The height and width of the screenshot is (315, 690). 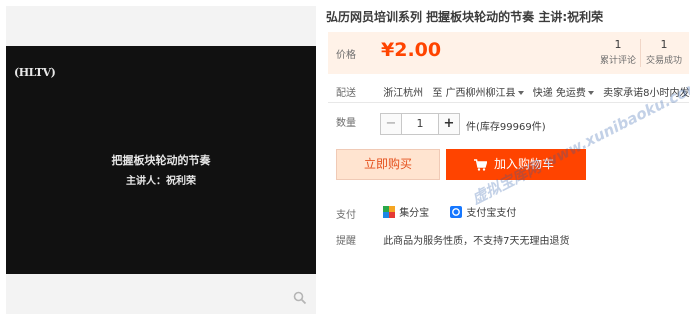 I want to click on section-divider, so click(x=508, y=102).